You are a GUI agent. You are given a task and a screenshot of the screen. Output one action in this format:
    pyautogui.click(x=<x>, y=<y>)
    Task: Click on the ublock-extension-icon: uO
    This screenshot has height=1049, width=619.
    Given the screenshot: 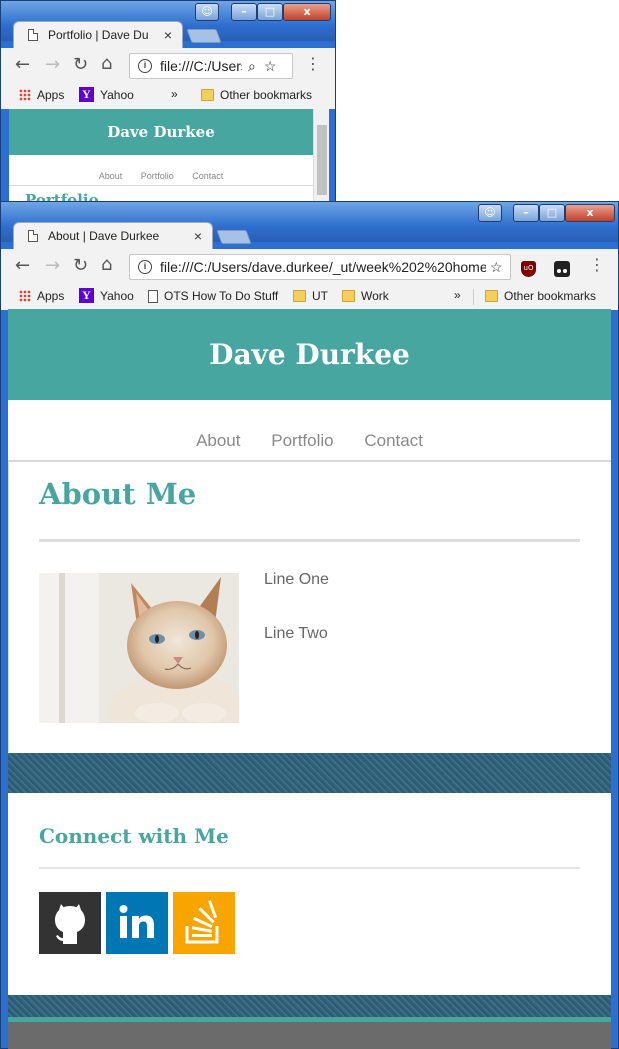 What is the action you would take?
    pyautogui.click(x=528, y=269)
    